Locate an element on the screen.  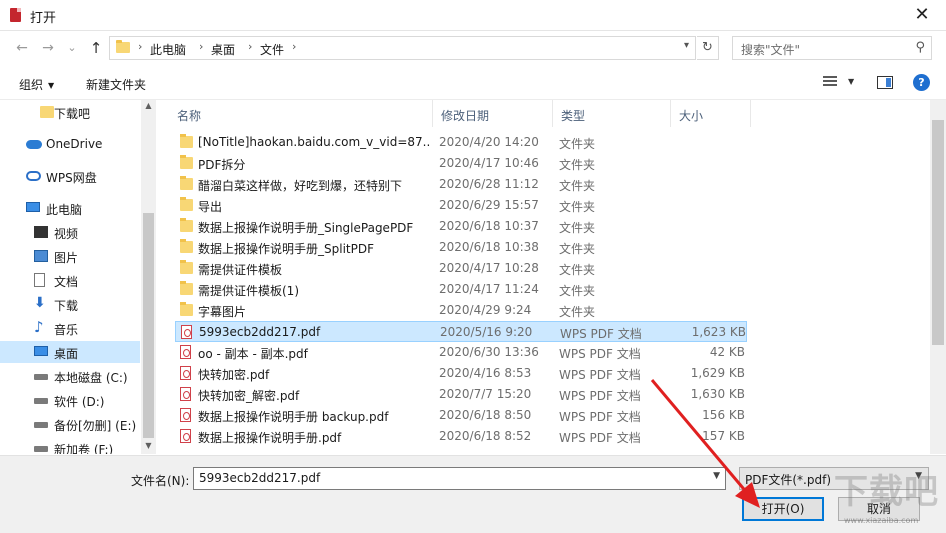
filename-input: 5993ecb2dd217.pdf ▼ is located at coordinates (459, 478).